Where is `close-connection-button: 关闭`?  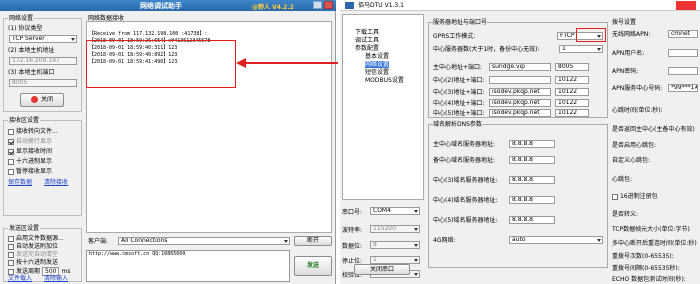 close-connection-button: 关闭 is located at coordinates (42, 100).